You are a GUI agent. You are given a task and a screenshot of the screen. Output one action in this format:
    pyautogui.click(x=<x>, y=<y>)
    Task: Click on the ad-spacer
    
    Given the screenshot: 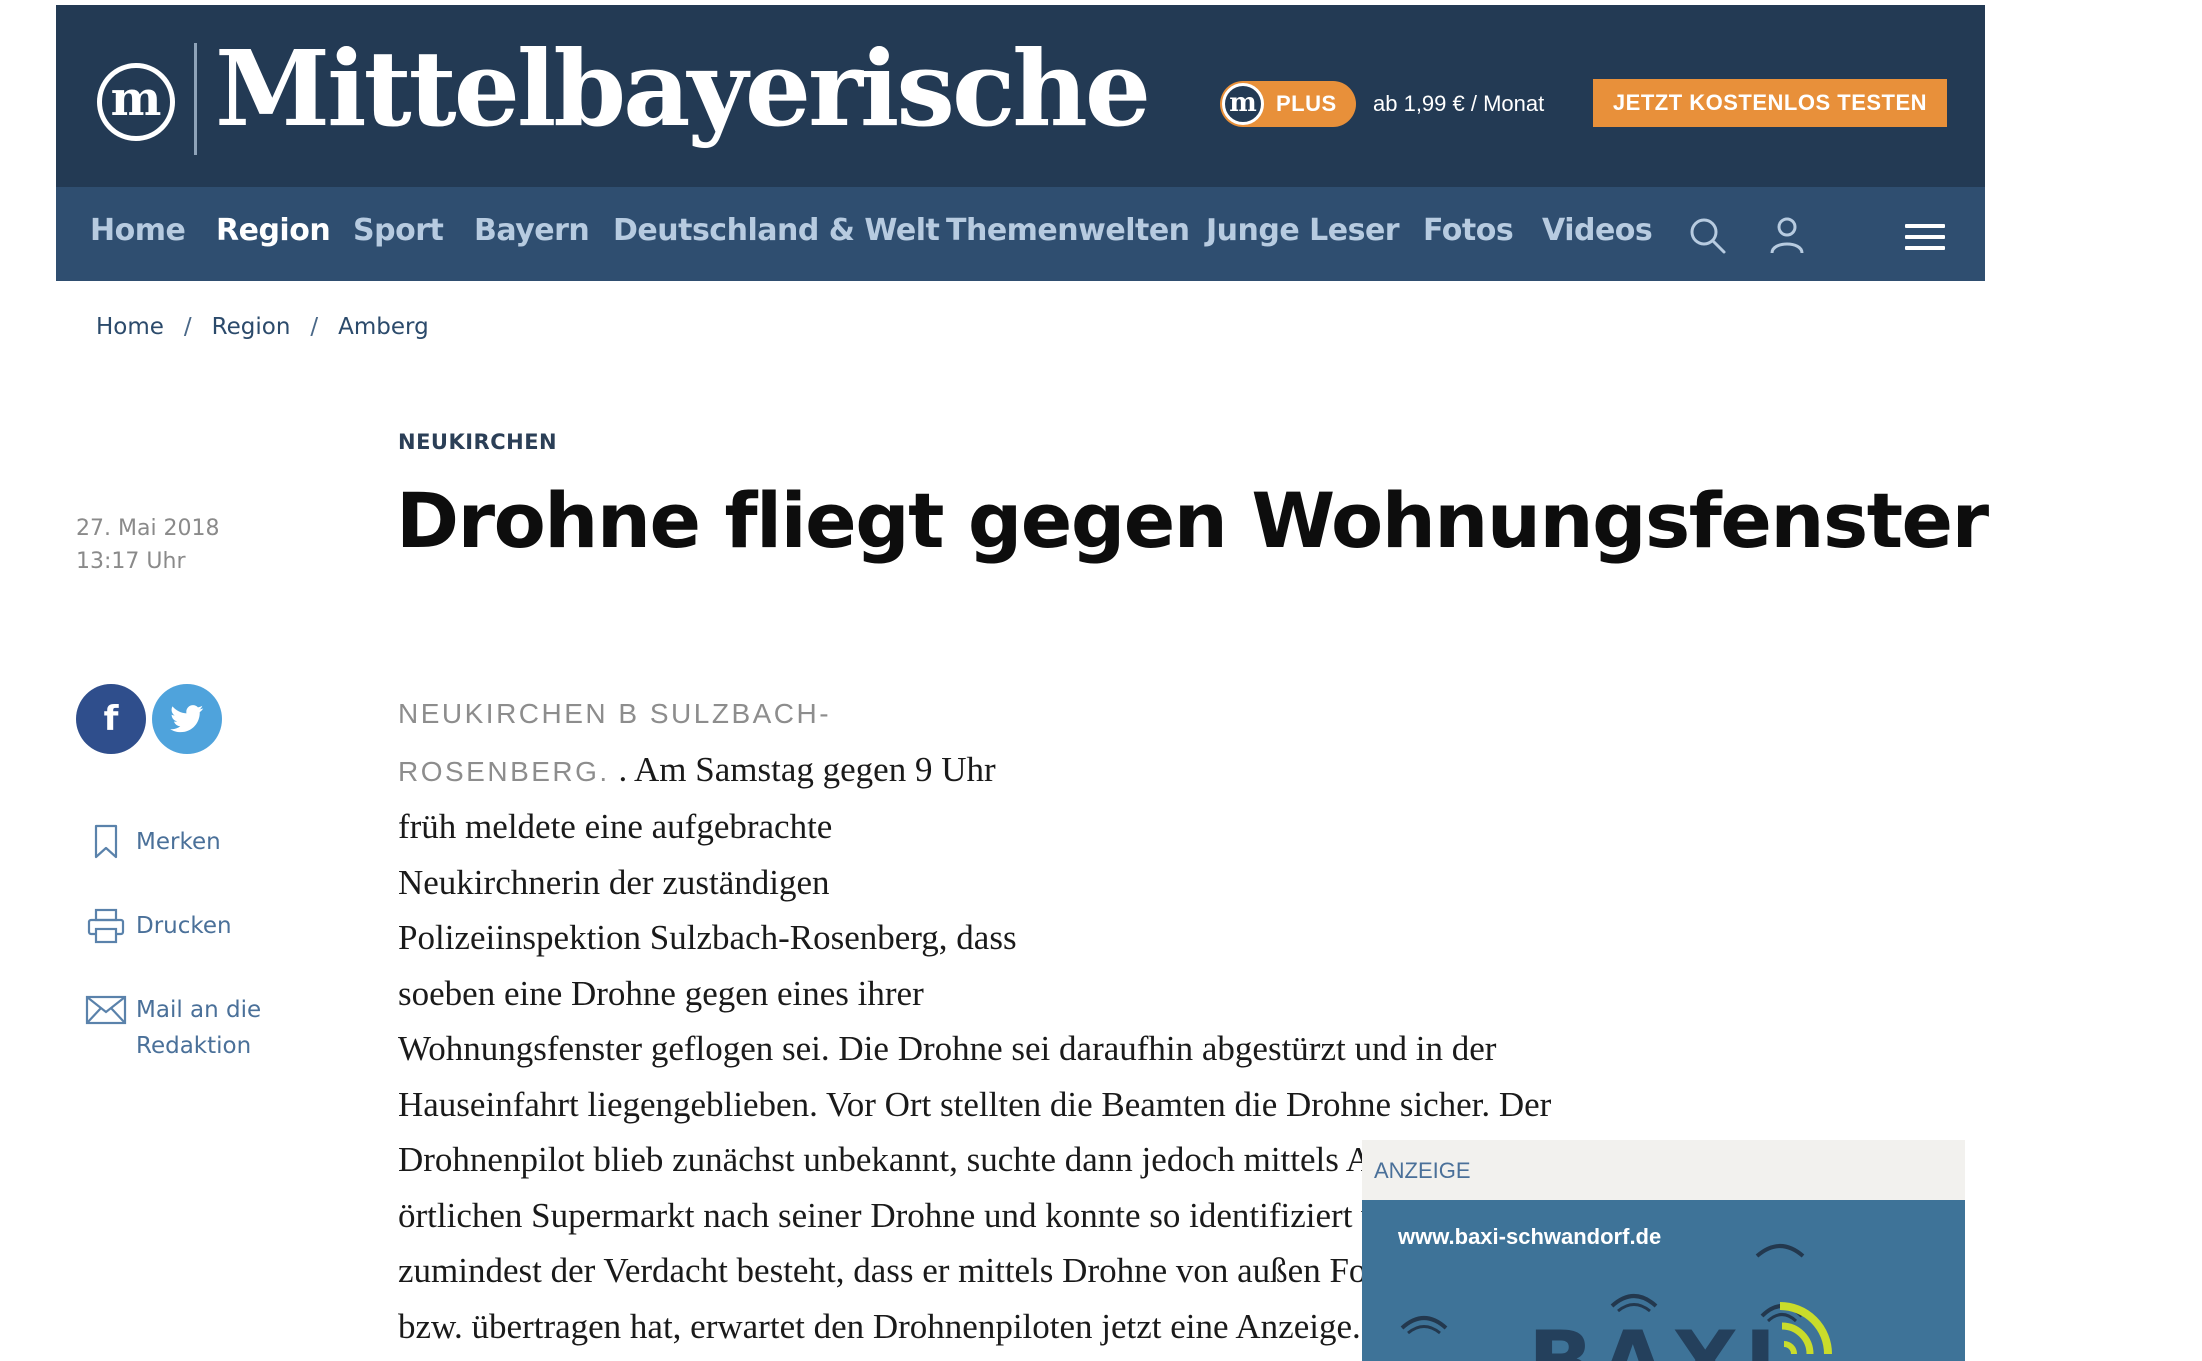 What is the action you would take?
    pyautogui.click(x=1328, y=829)
    